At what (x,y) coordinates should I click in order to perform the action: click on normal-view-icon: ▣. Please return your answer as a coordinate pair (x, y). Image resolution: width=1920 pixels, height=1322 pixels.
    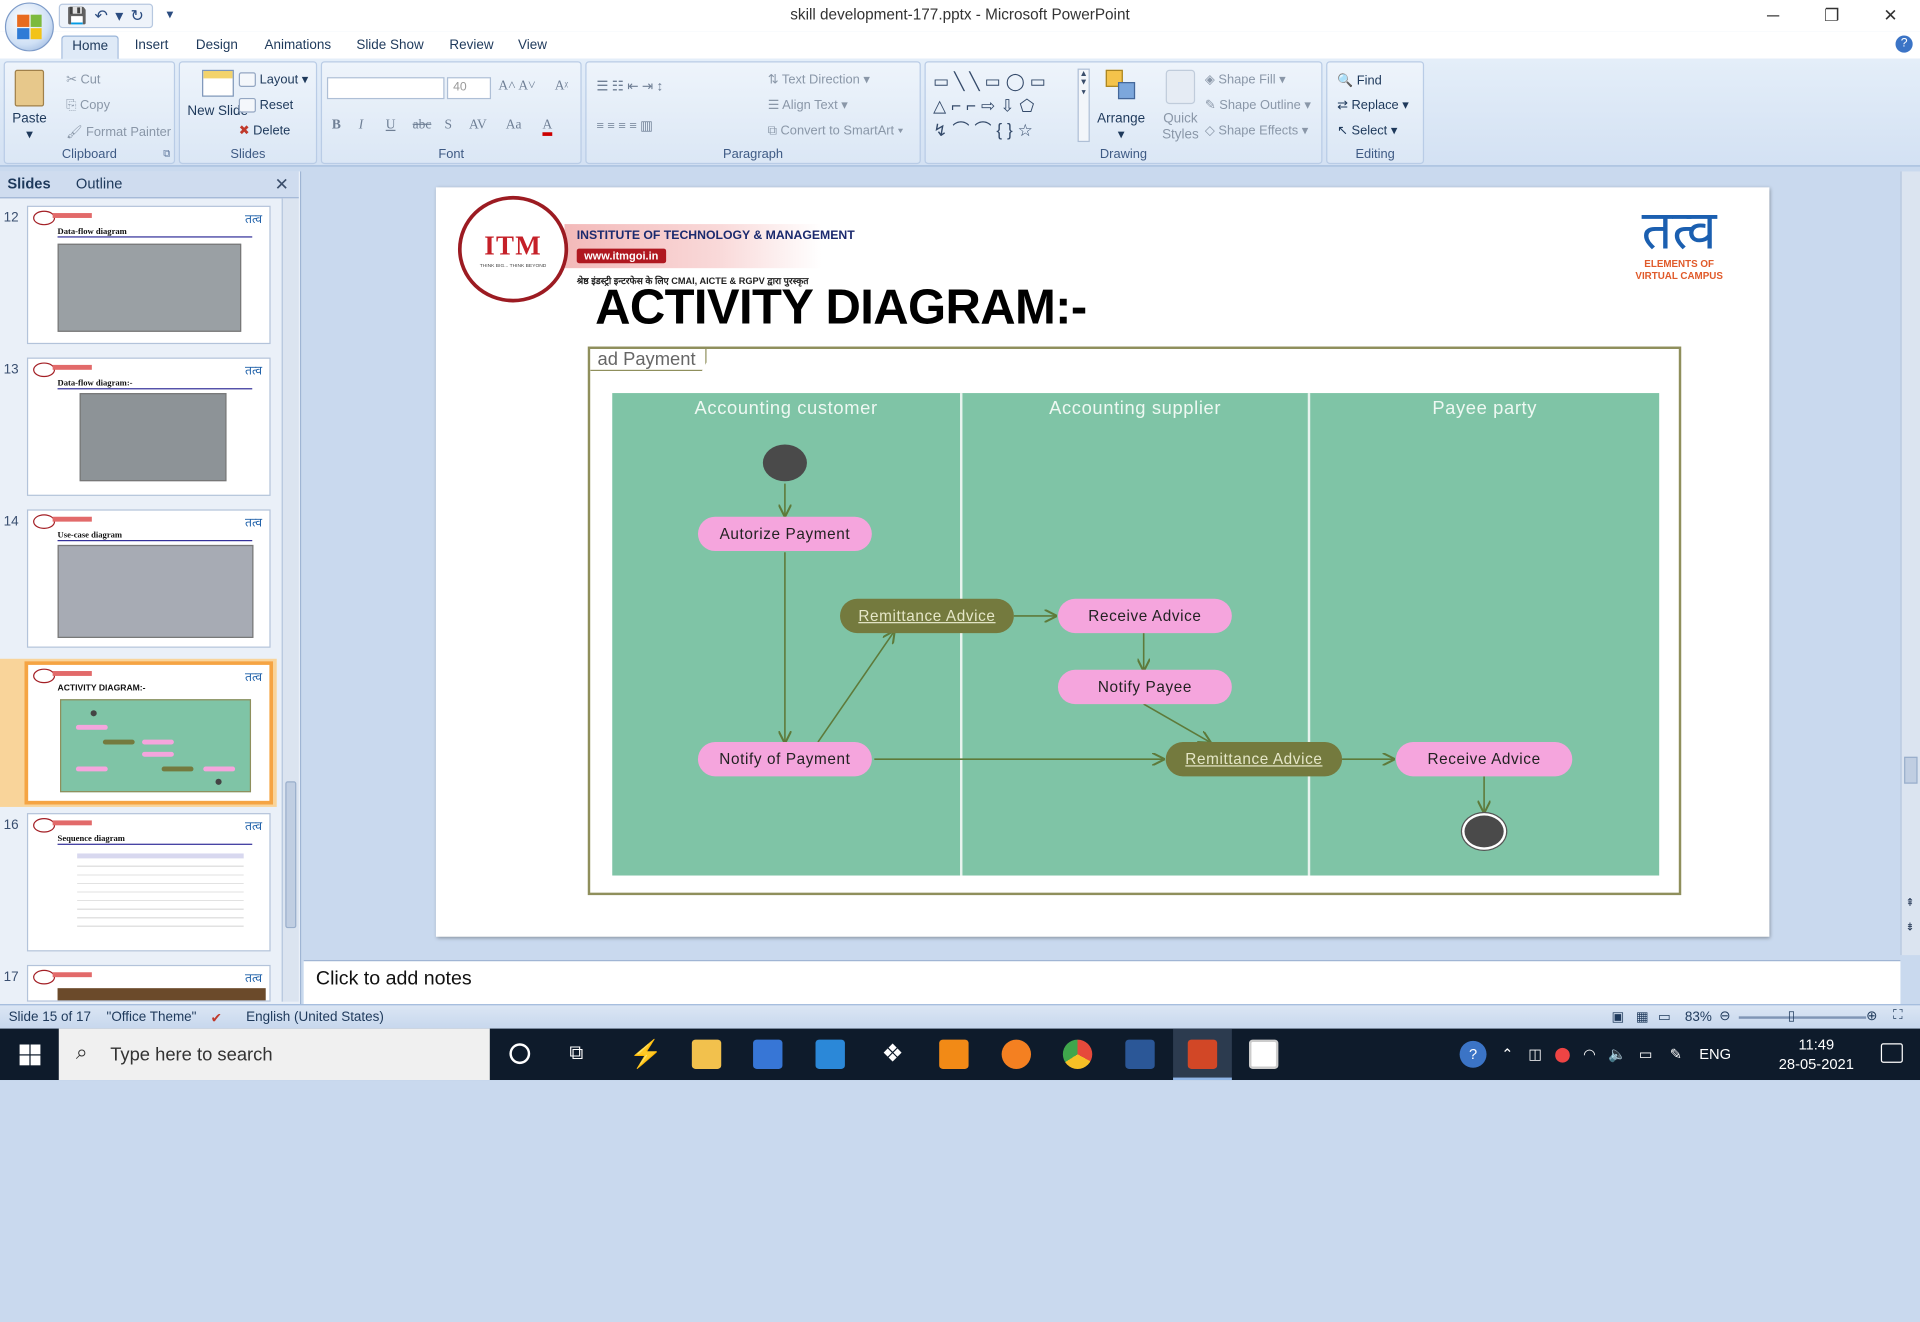
    Looking at the image, I should click on (1617, 1017).